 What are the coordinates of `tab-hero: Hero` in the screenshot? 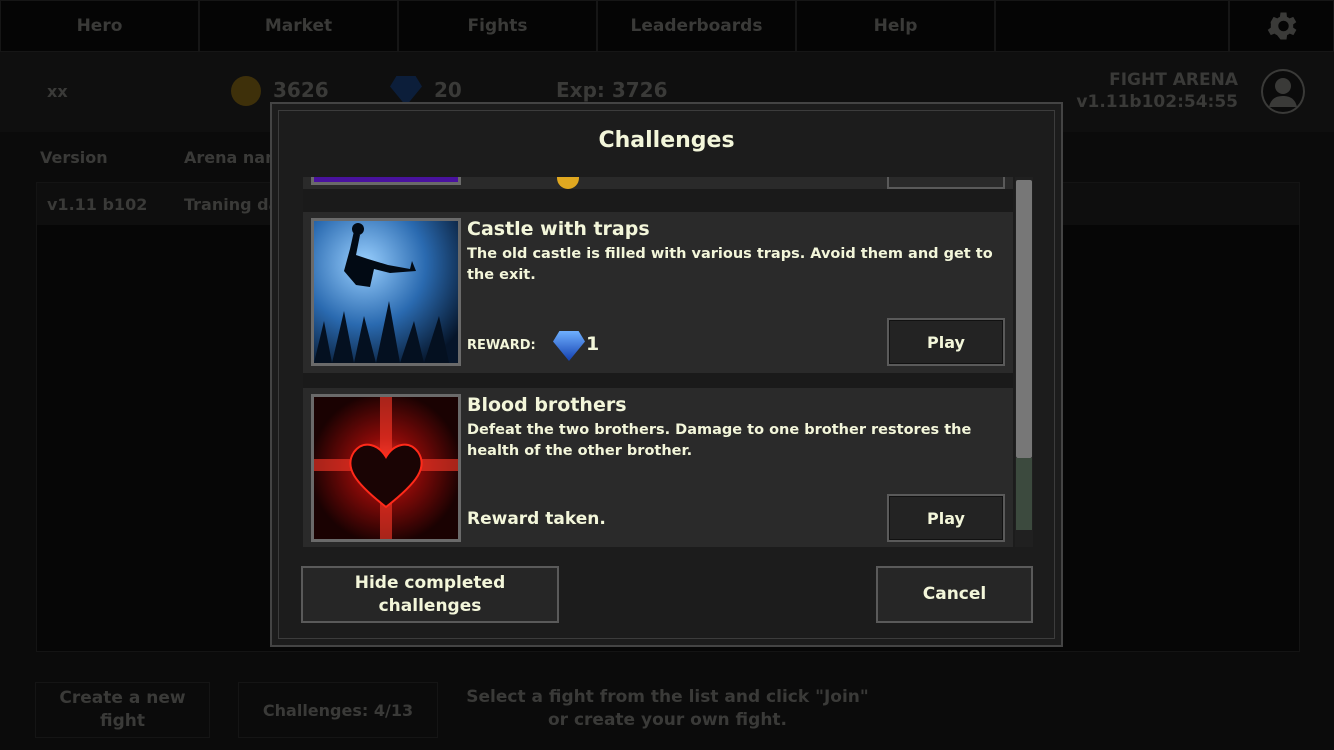 It's located at (99, 26).